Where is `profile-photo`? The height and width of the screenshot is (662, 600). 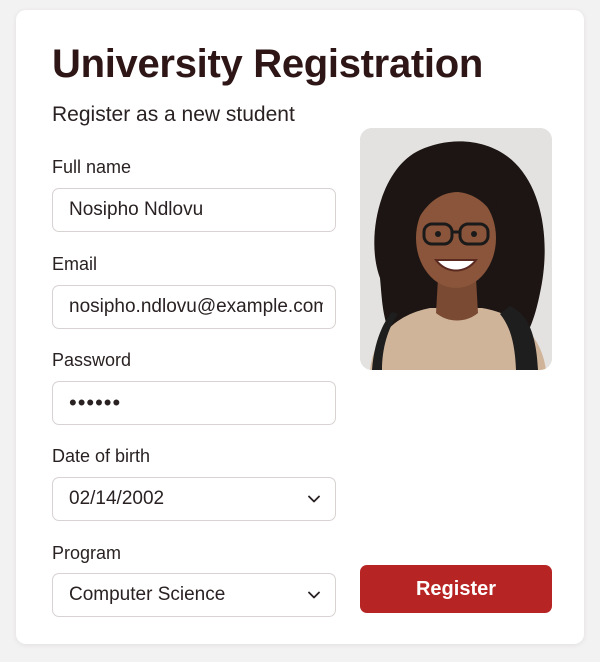
profile-photo is located at coordinates (456, 249).